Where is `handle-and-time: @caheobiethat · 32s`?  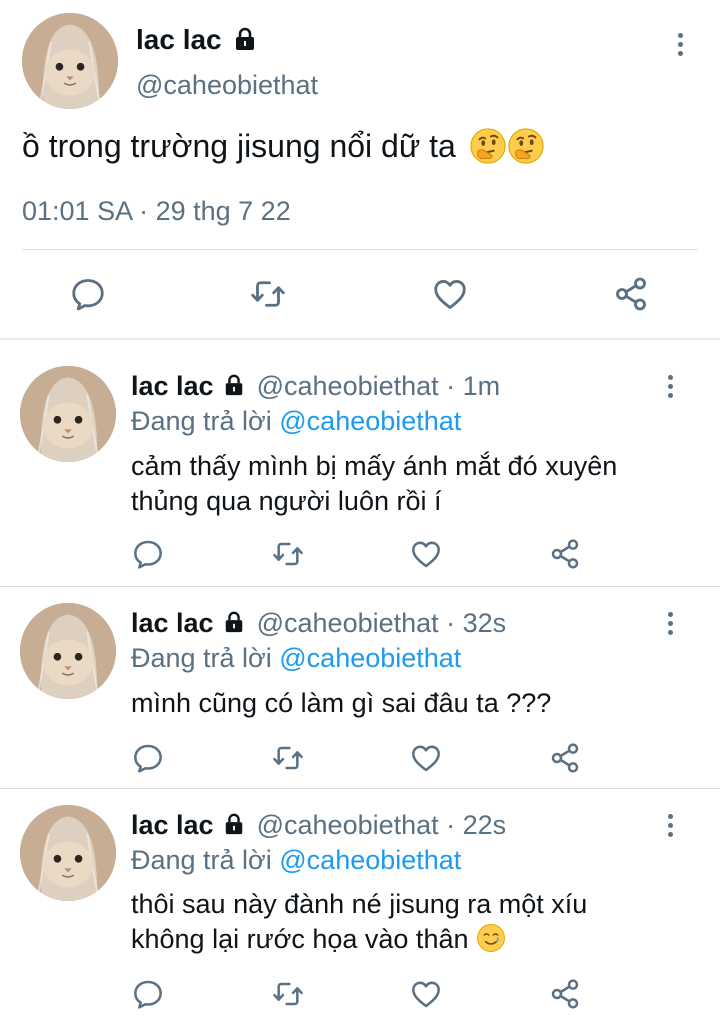
handle-and-time: @caheobiethat · 32s is located at coordinates (382, 623).